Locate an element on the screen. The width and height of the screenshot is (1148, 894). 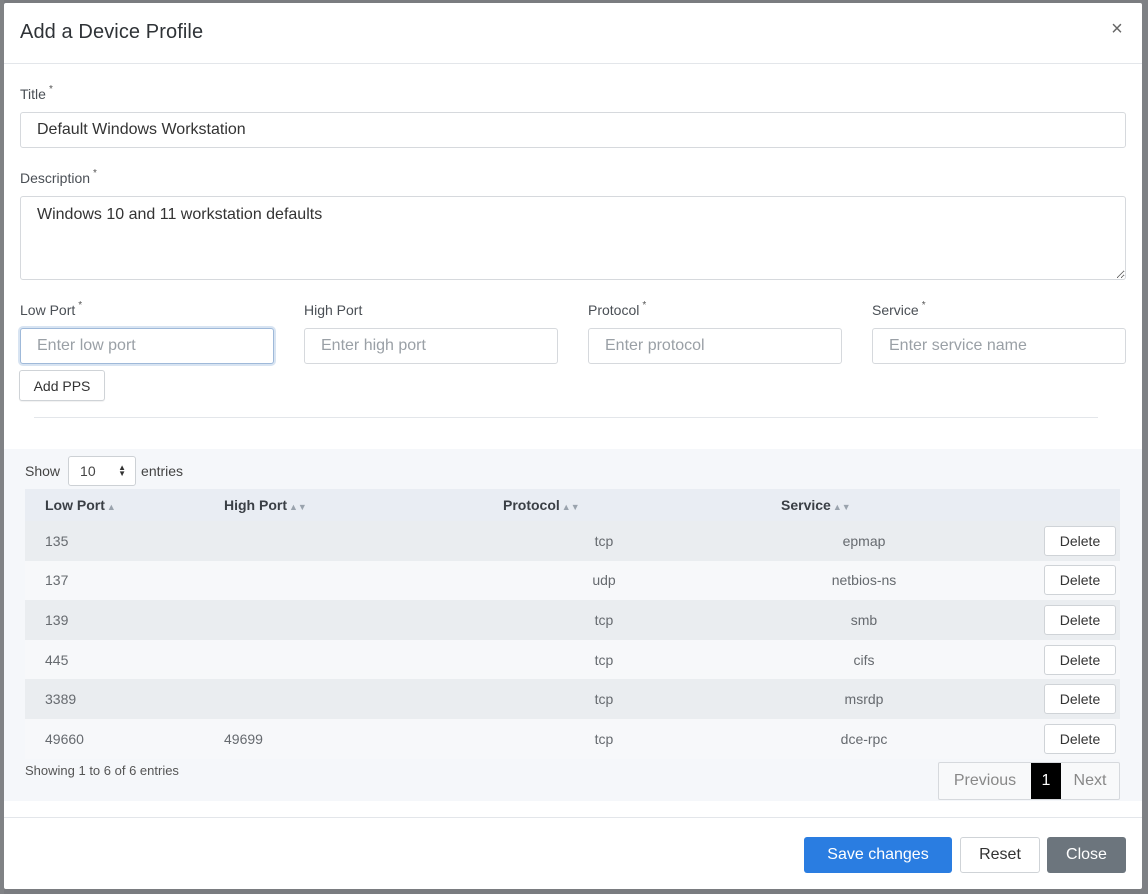
service-cell: epmap is located at coordinates (864, 540).